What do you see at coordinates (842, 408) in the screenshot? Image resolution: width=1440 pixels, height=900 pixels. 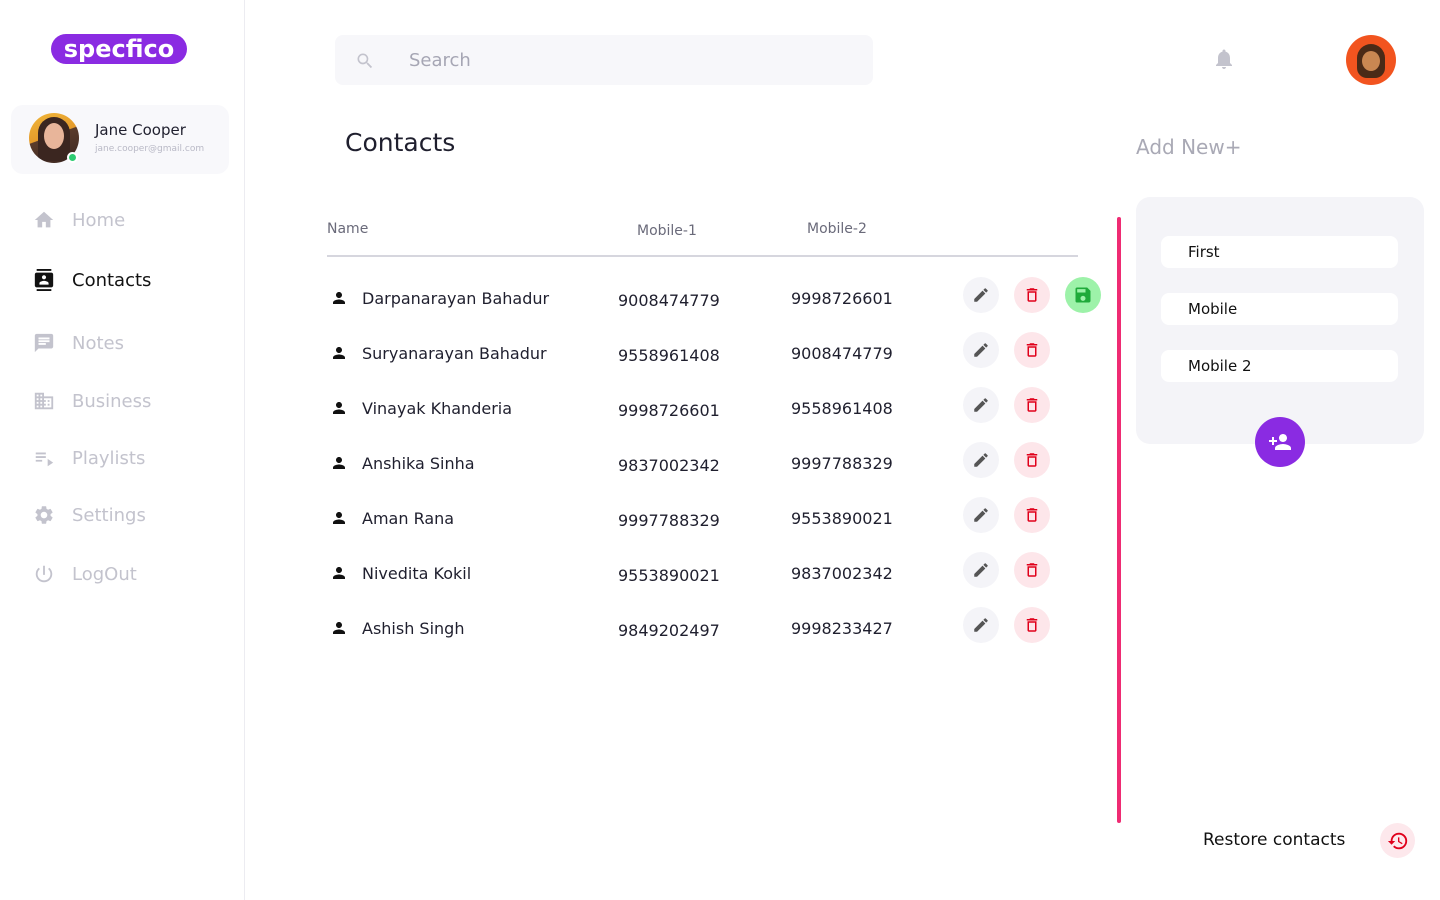 I see `contact-mobile-2: 9558961408` at bounding box center [842, 408].